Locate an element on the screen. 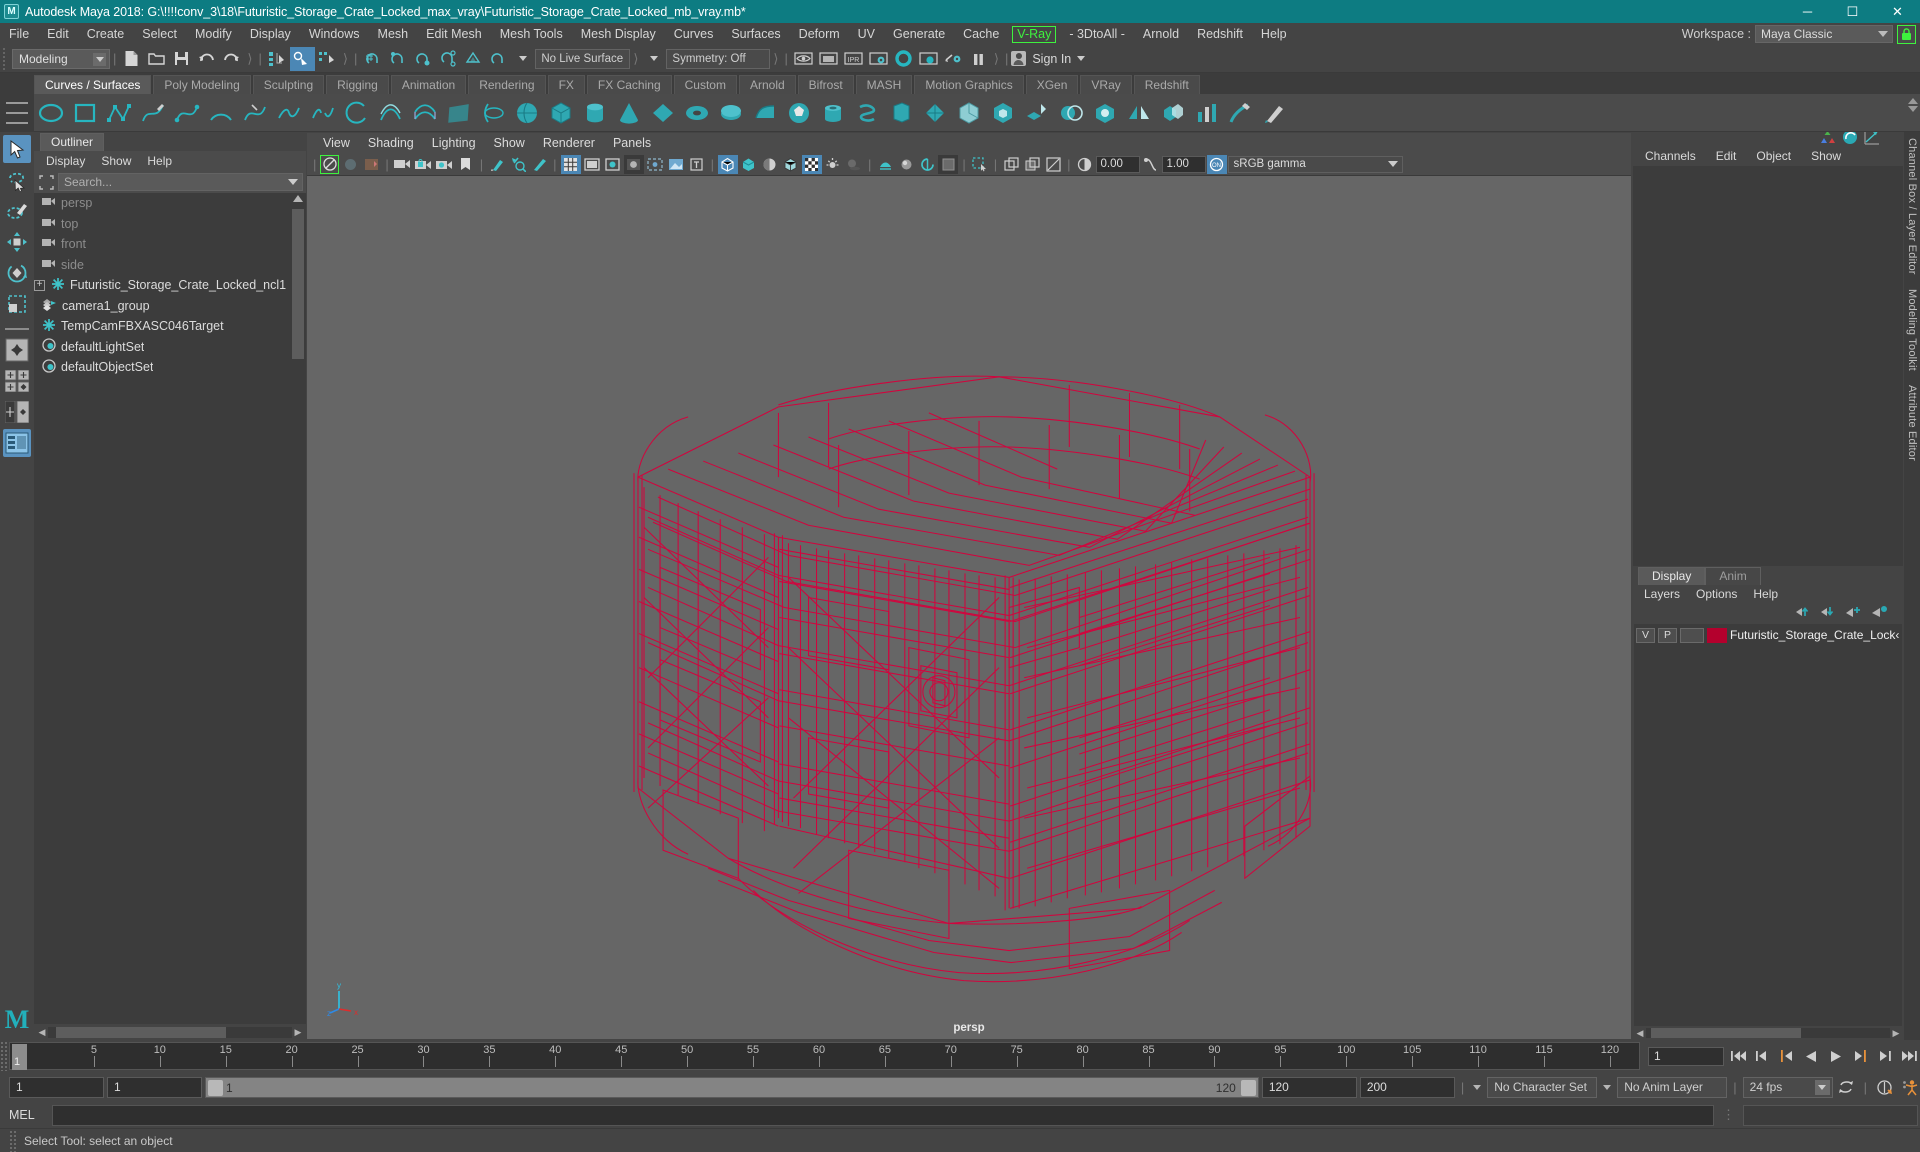 Image resolution: width=1920 pixels, height=1152 pixels. shelf-scroll-arrows is located at coordinates (1913, 105).